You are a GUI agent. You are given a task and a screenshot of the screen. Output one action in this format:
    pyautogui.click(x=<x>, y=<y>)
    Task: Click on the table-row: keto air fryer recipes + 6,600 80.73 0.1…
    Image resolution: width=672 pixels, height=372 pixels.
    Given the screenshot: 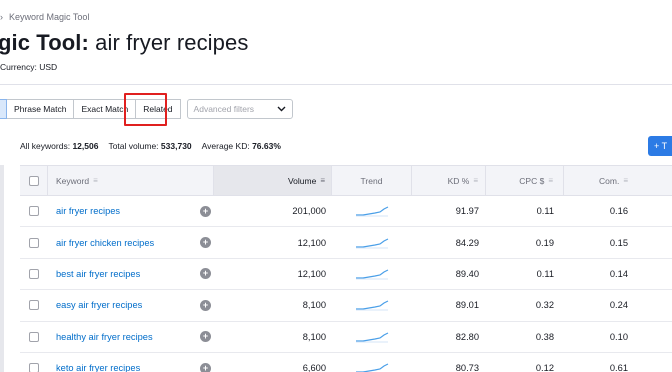 What is the action you would take?
    pyautogui.click(x=346, y=362)
    